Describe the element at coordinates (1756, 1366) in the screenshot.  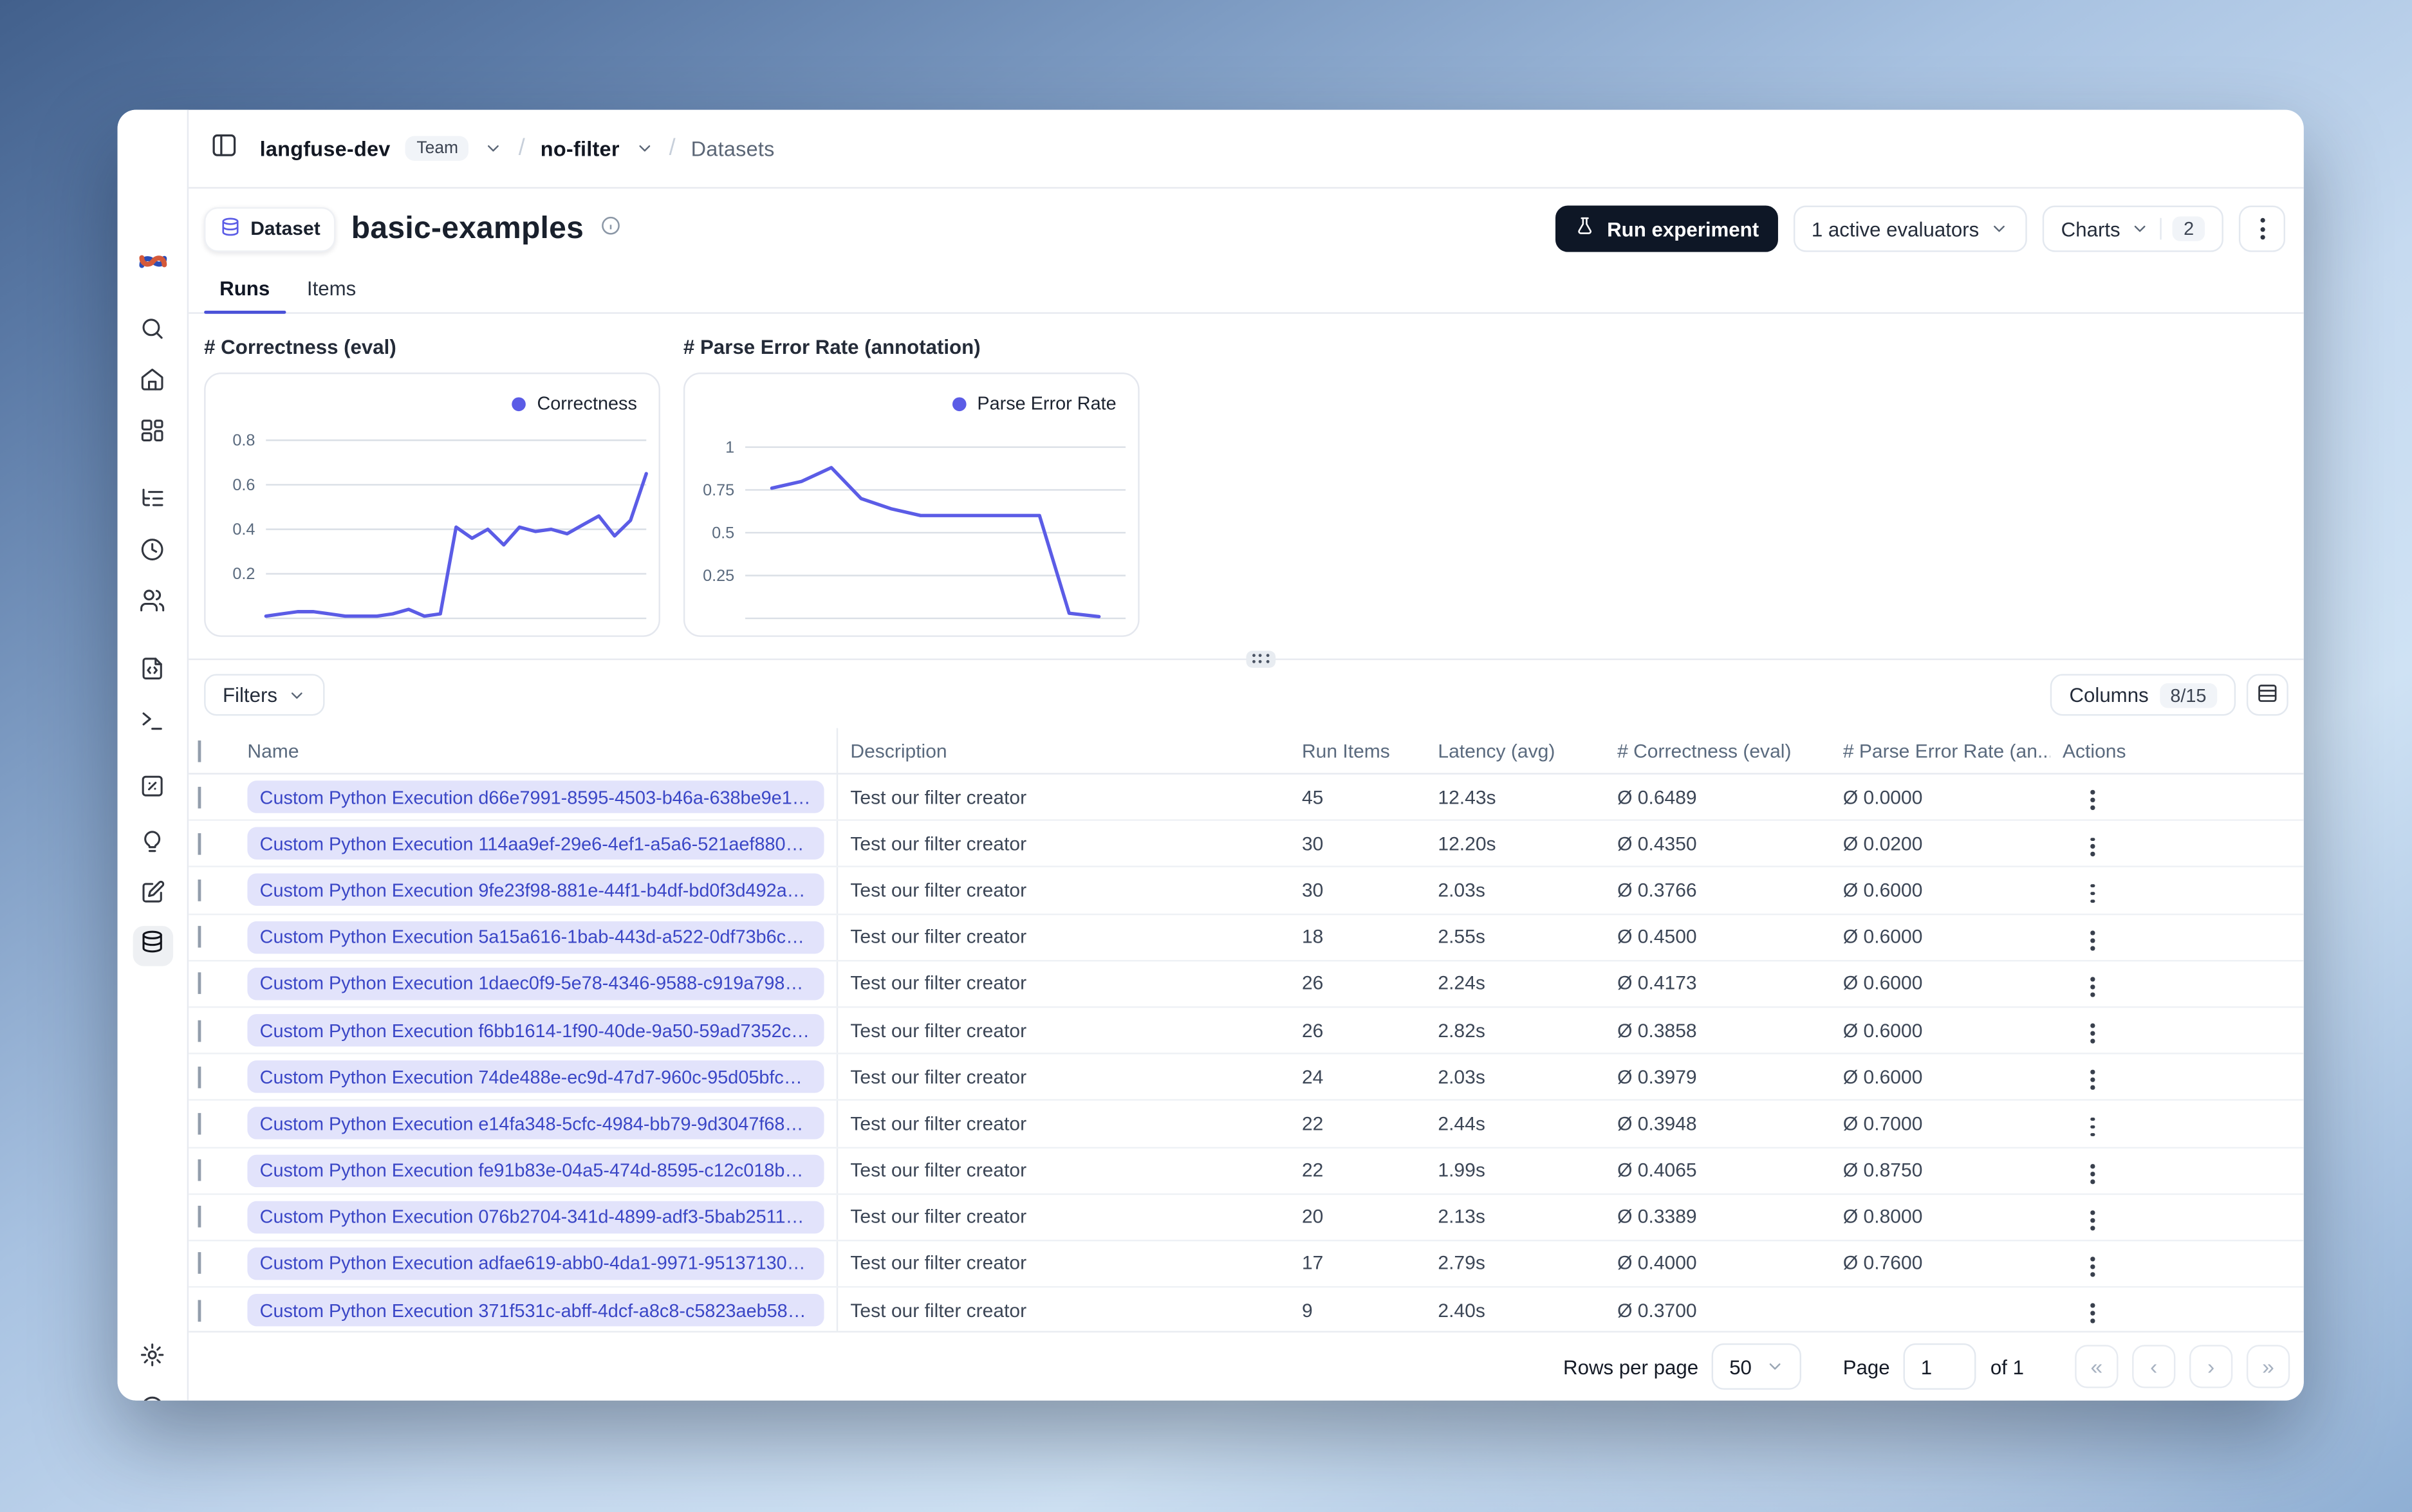
I see `rows-per-page-select: 50` at that location.